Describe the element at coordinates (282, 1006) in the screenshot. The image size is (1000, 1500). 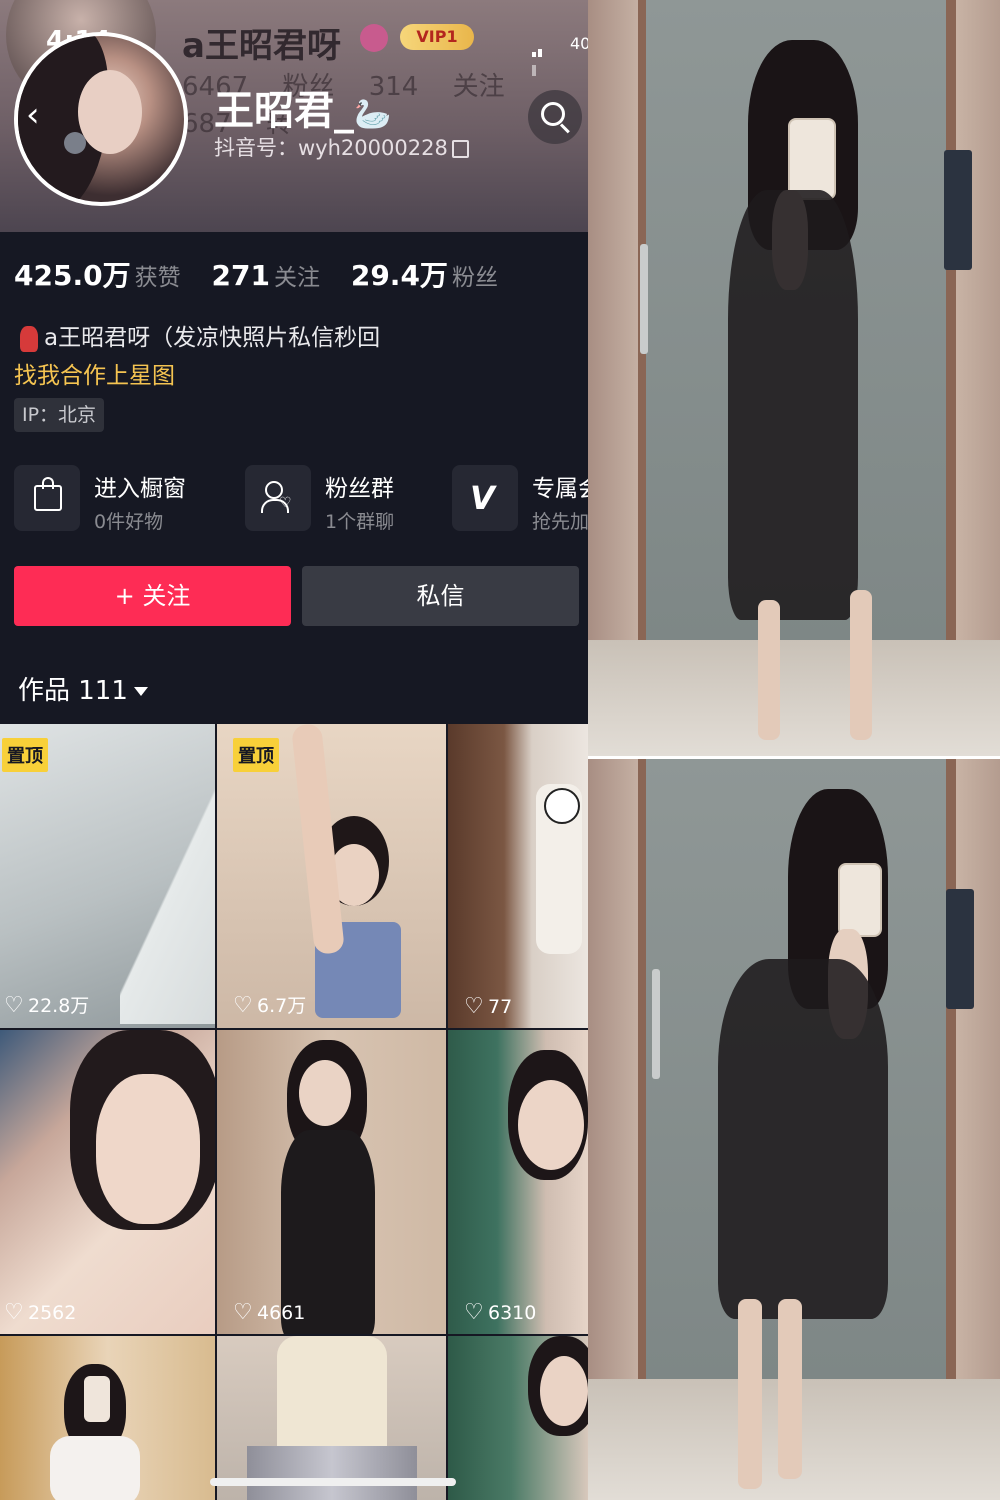
I see `video-likes-count: 6.7万` at that location.